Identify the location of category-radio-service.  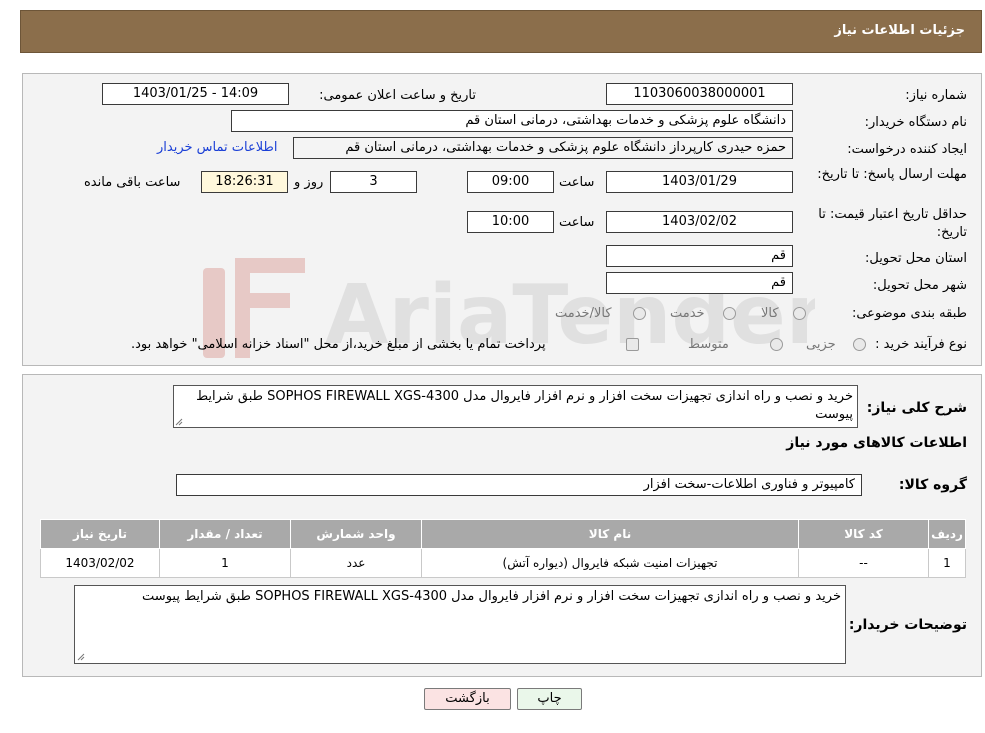
(729, 313).